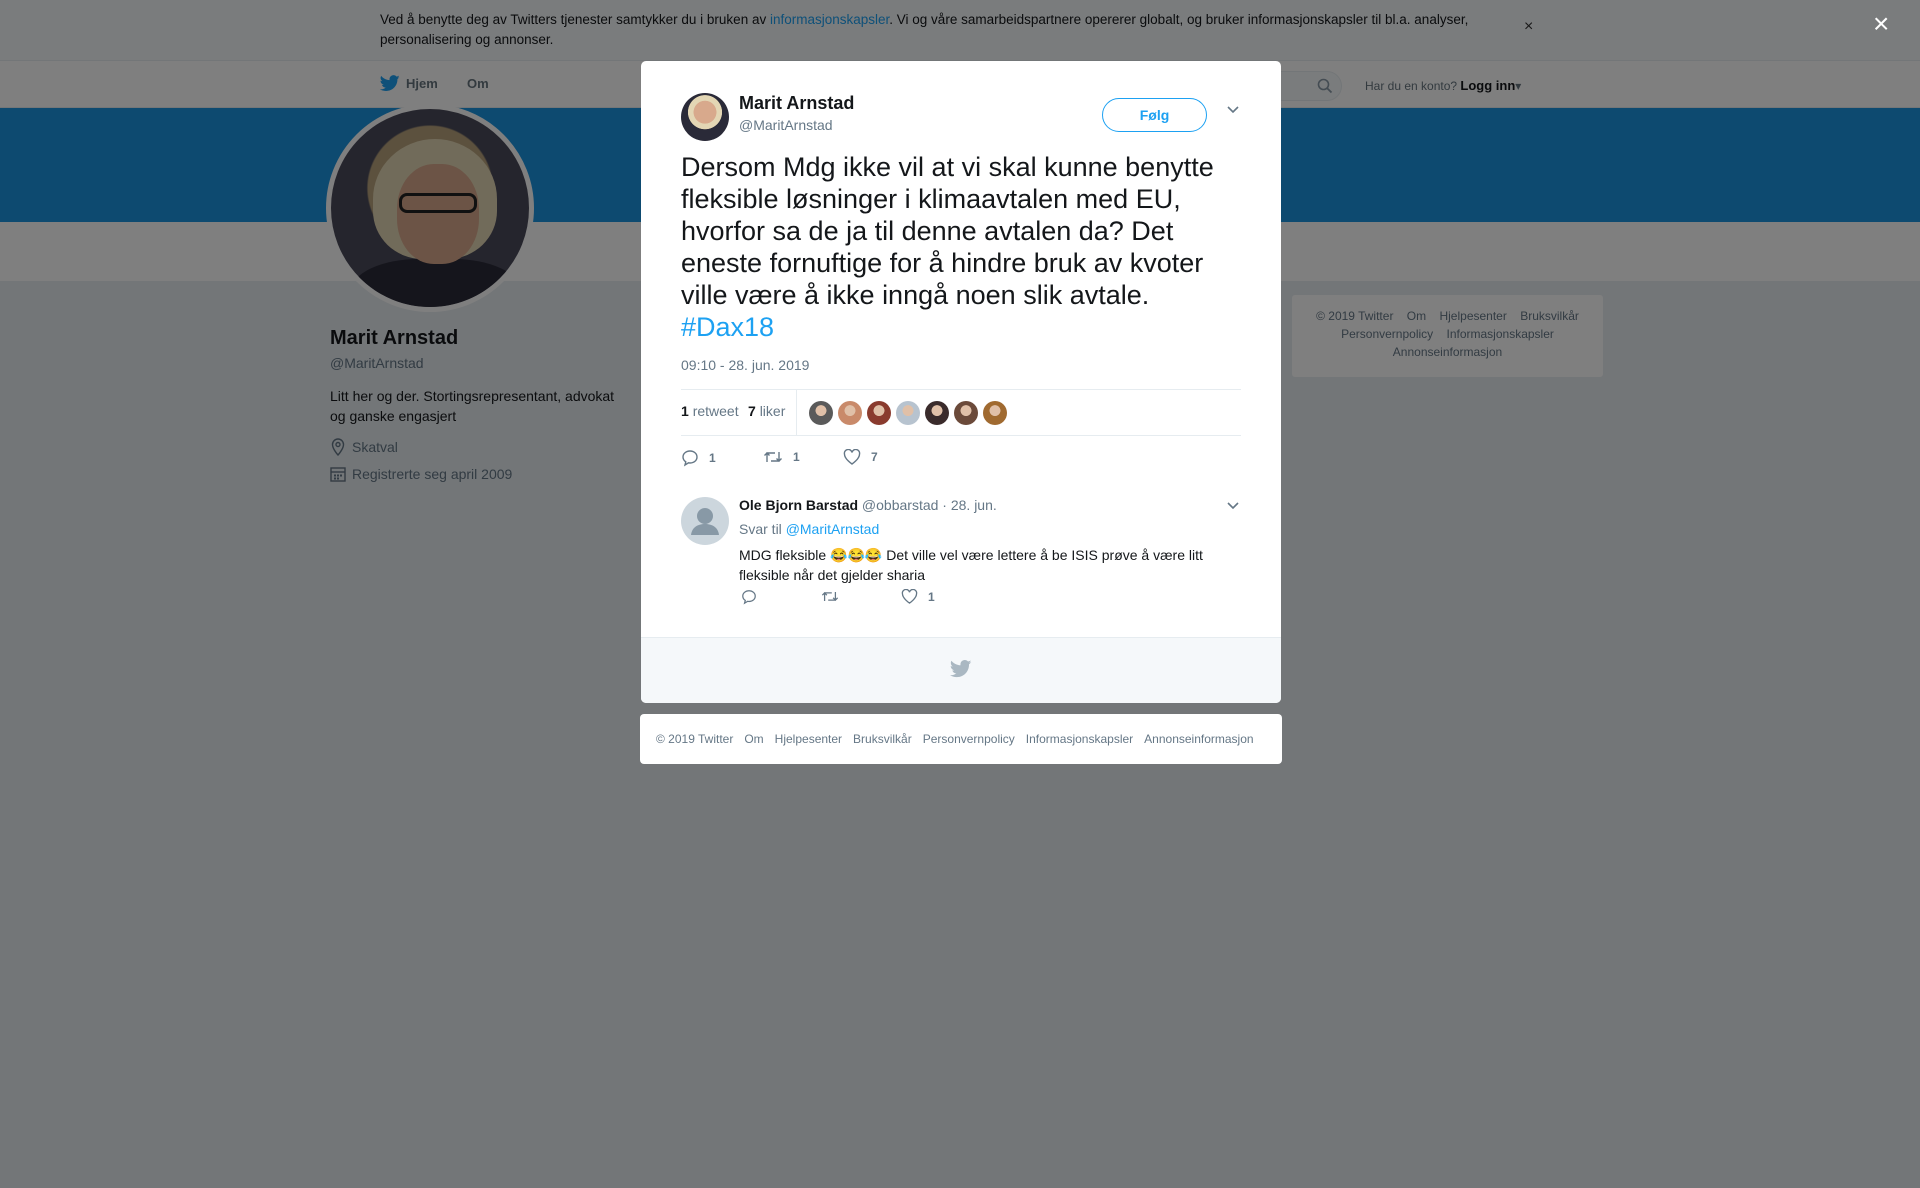 The image size is (1920, 1188). Describe the element at coordinates (715, 411) in the screenshot. I see `retweet-label: retweet` at that location.